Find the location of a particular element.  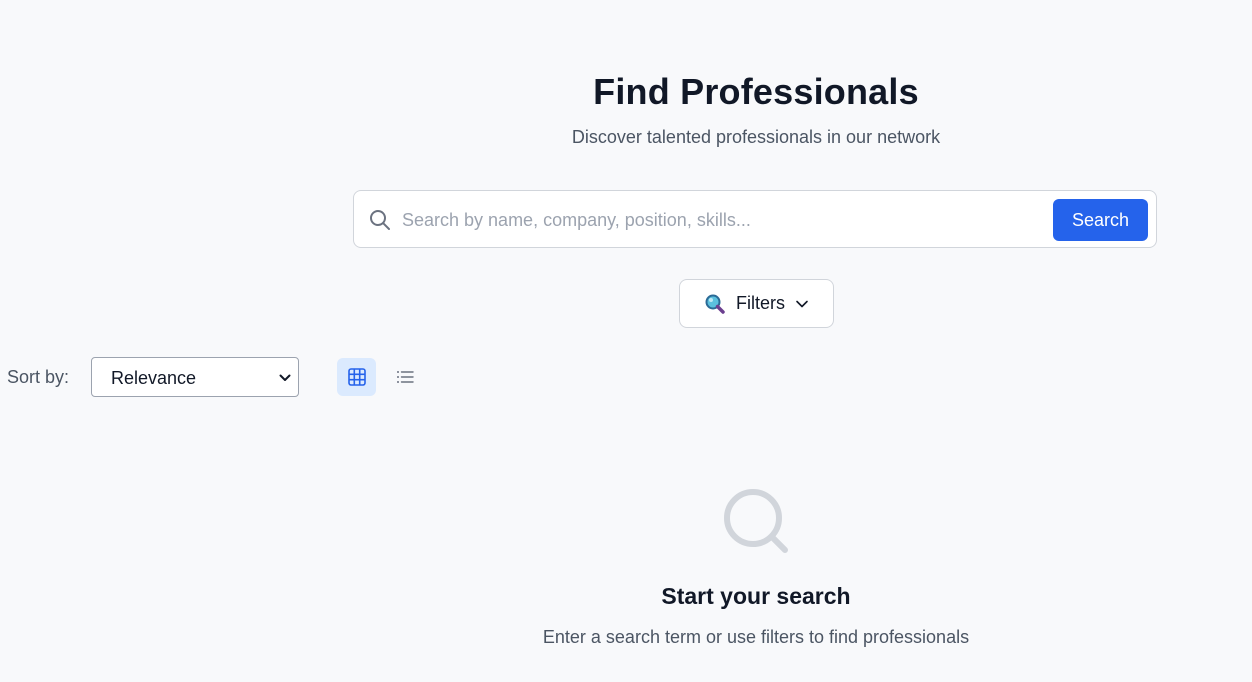

list-view-button is located at coordinates (404, 377).